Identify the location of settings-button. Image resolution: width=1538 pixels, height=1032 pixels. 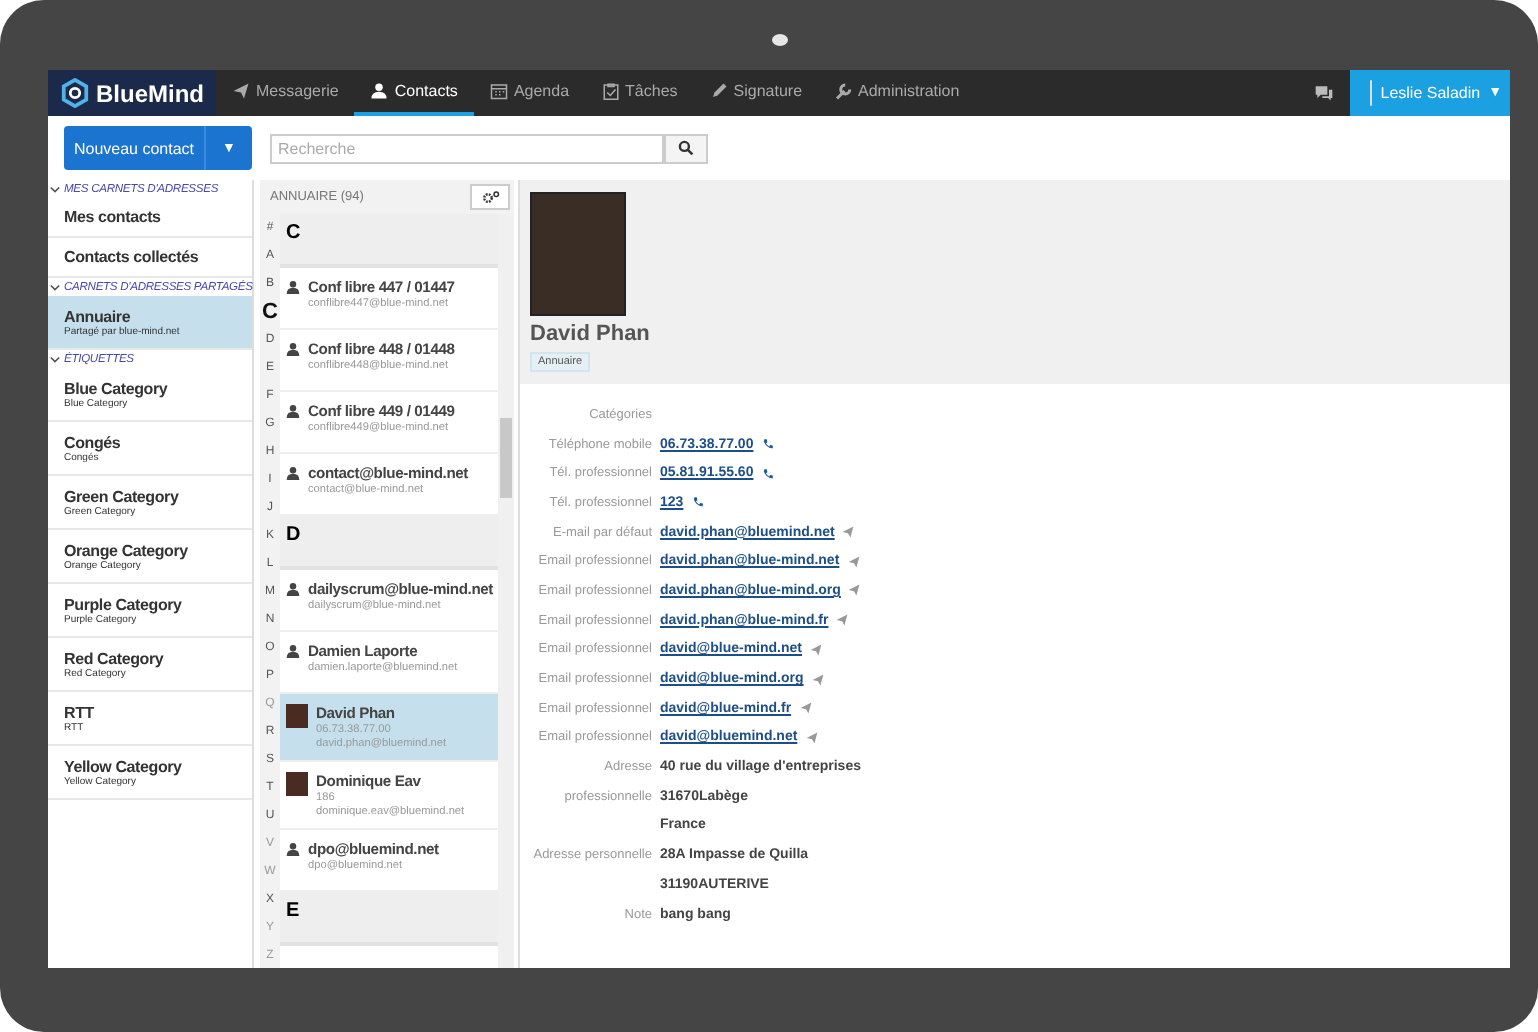
(490, 197).